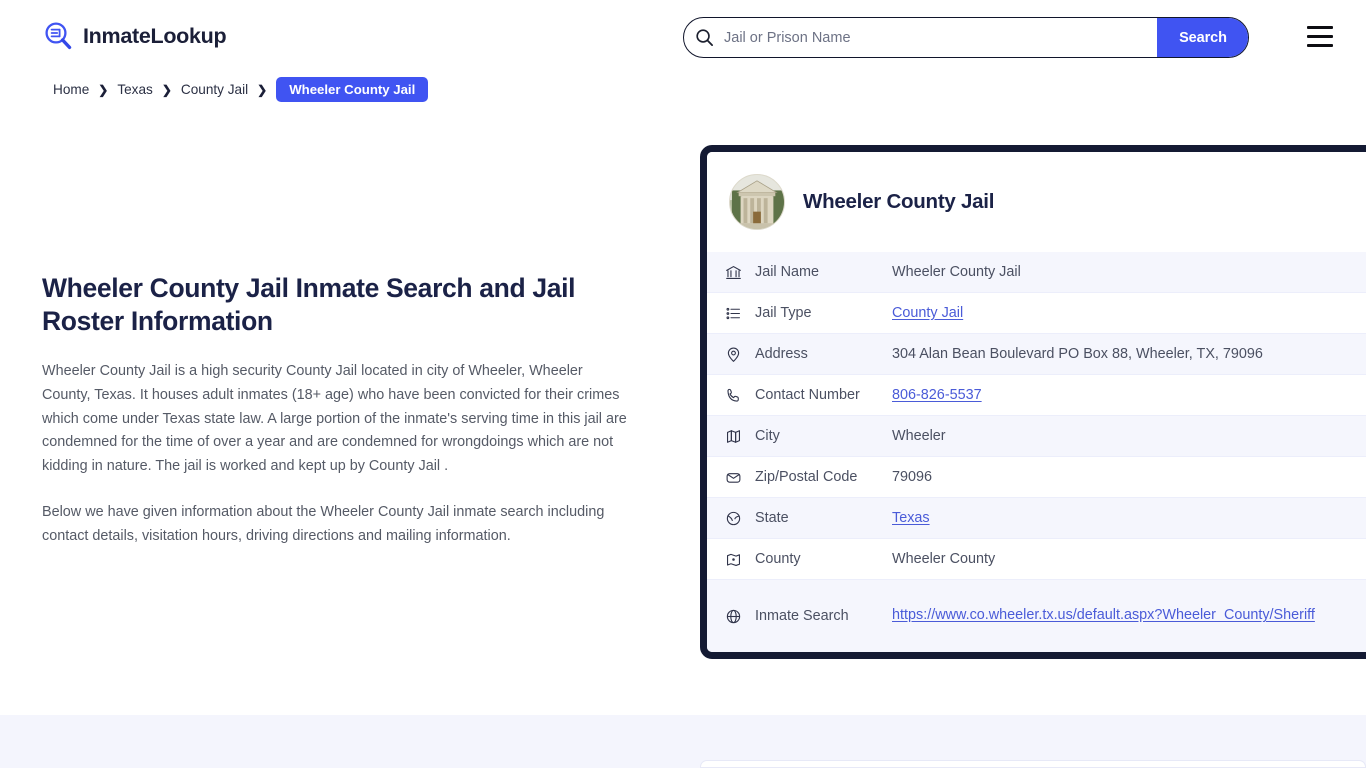 The image size is (1366, 768). What do you see at coordinates (740, 354) in the screenshot?
I see `map-pin-icon` at bounding box center [740, 354].